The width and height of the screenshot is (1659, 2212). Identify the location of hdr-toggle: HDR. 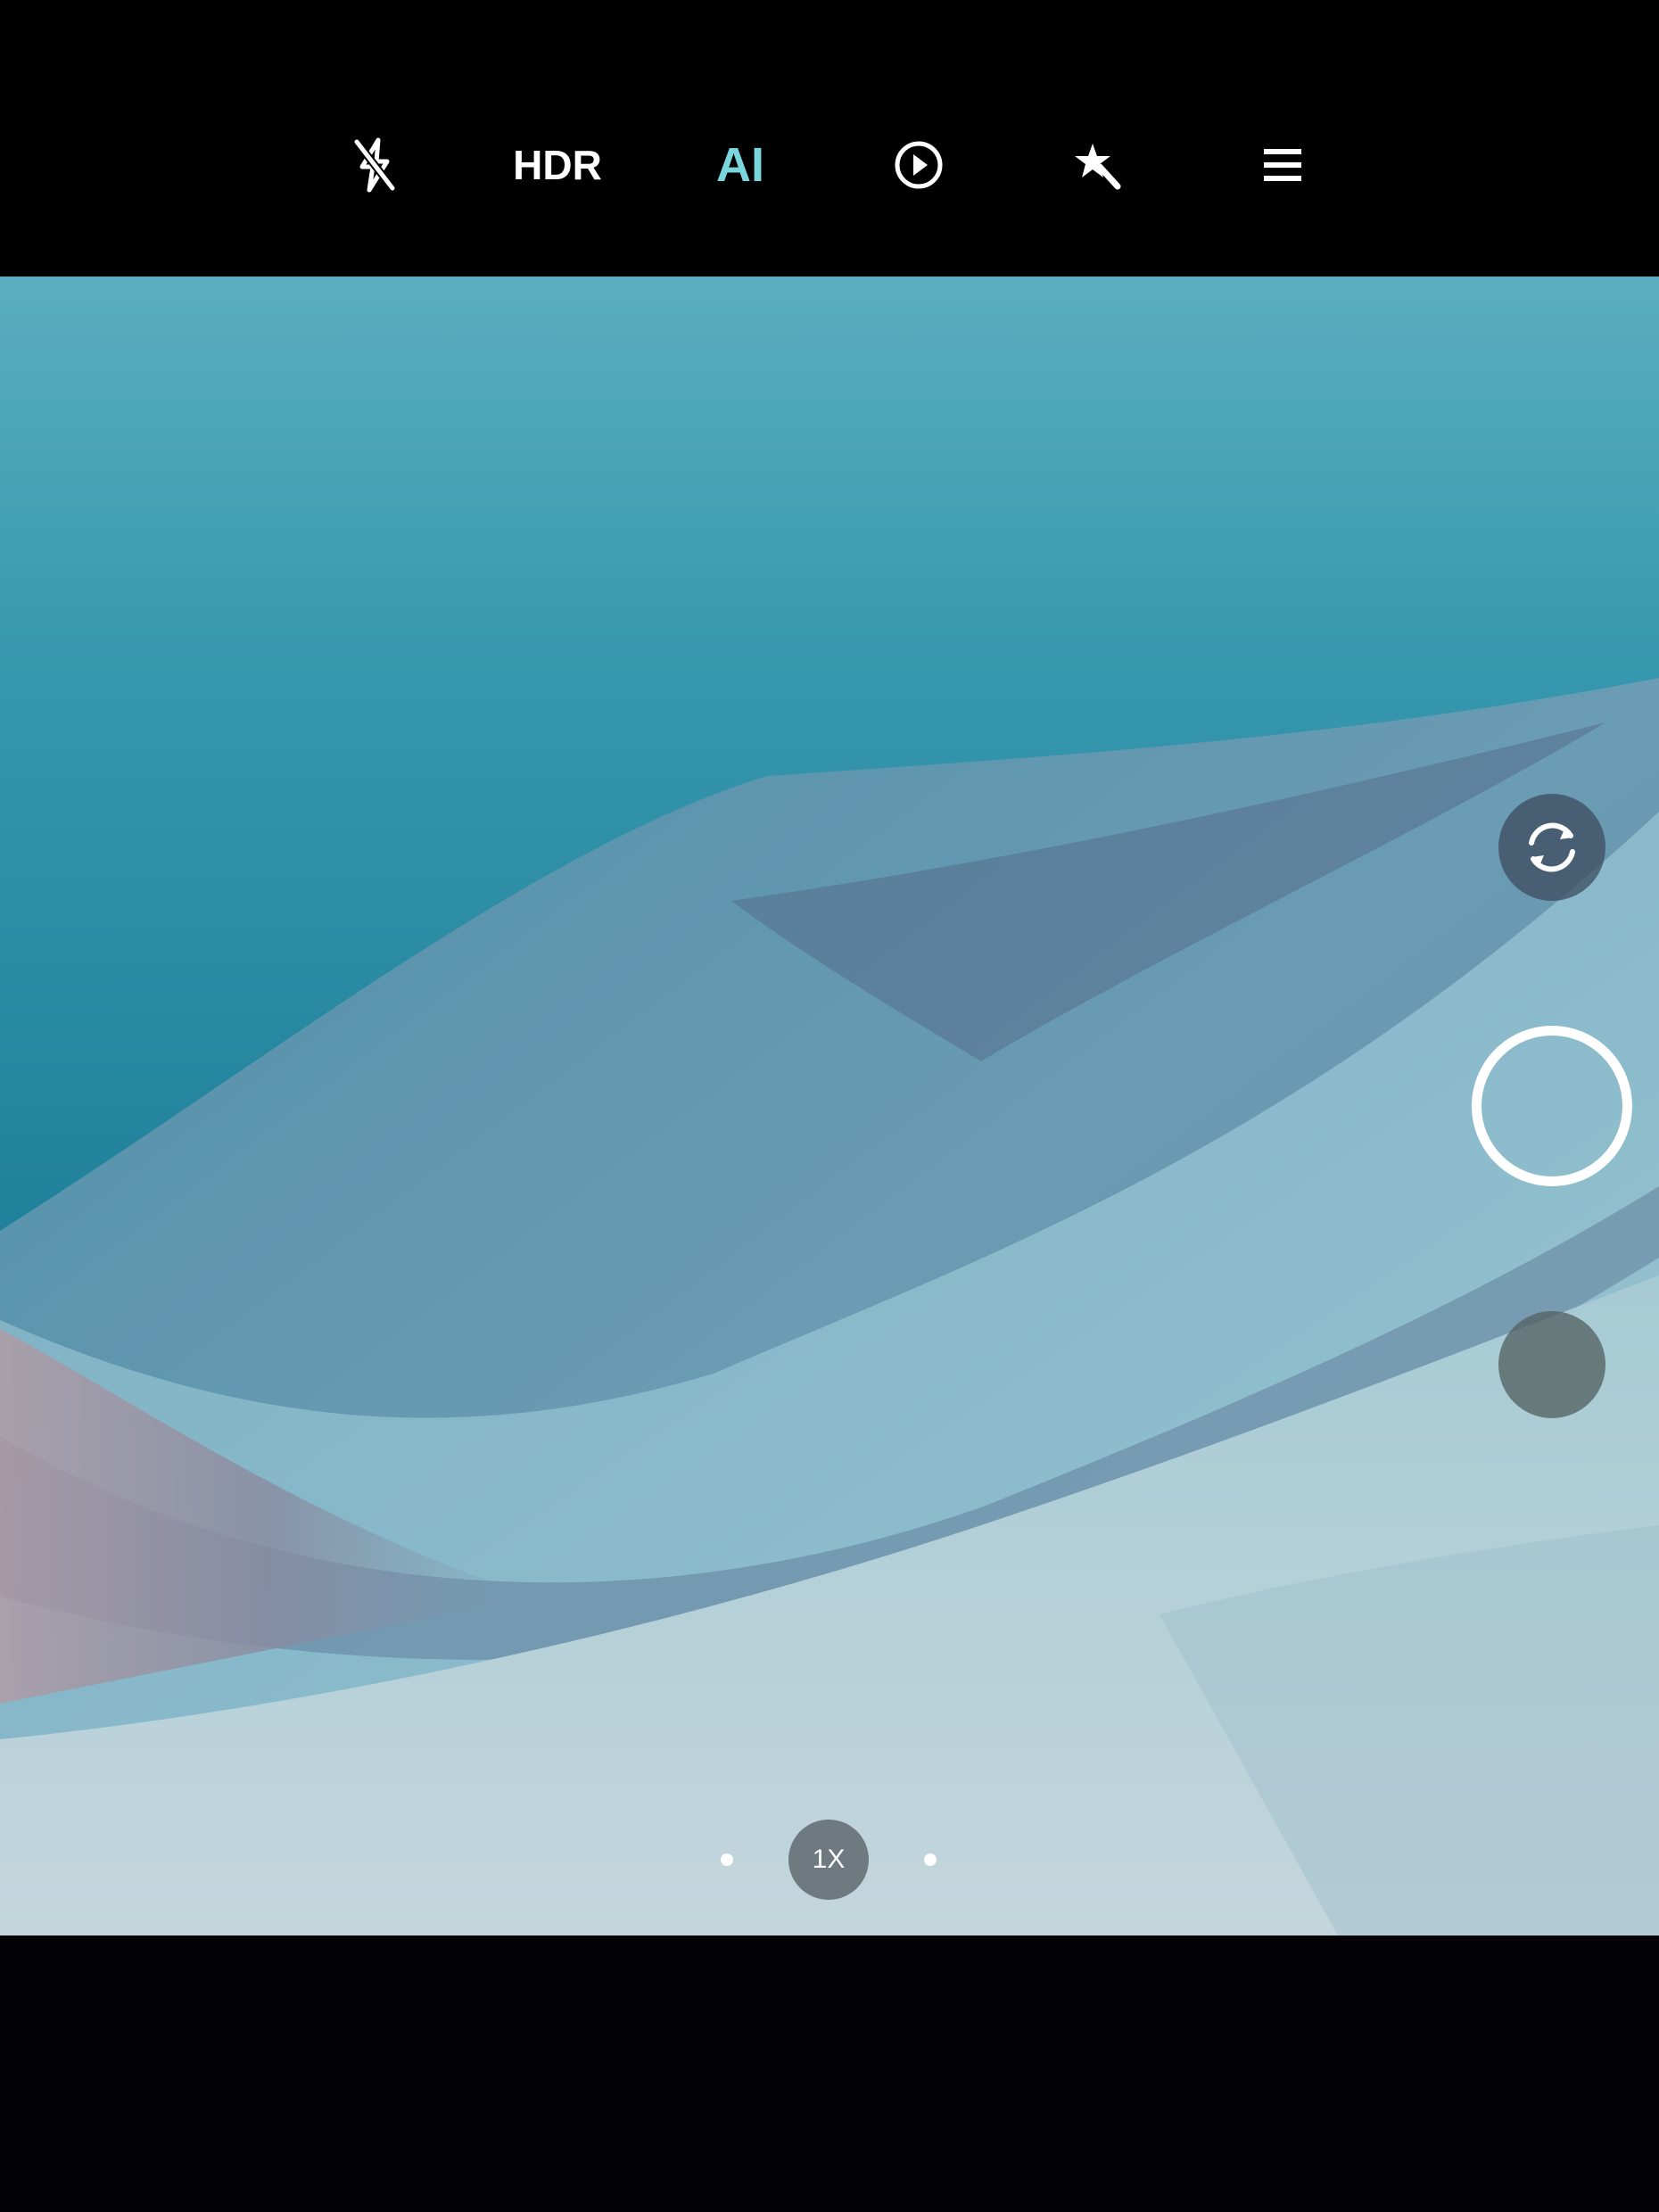
(557, 165).